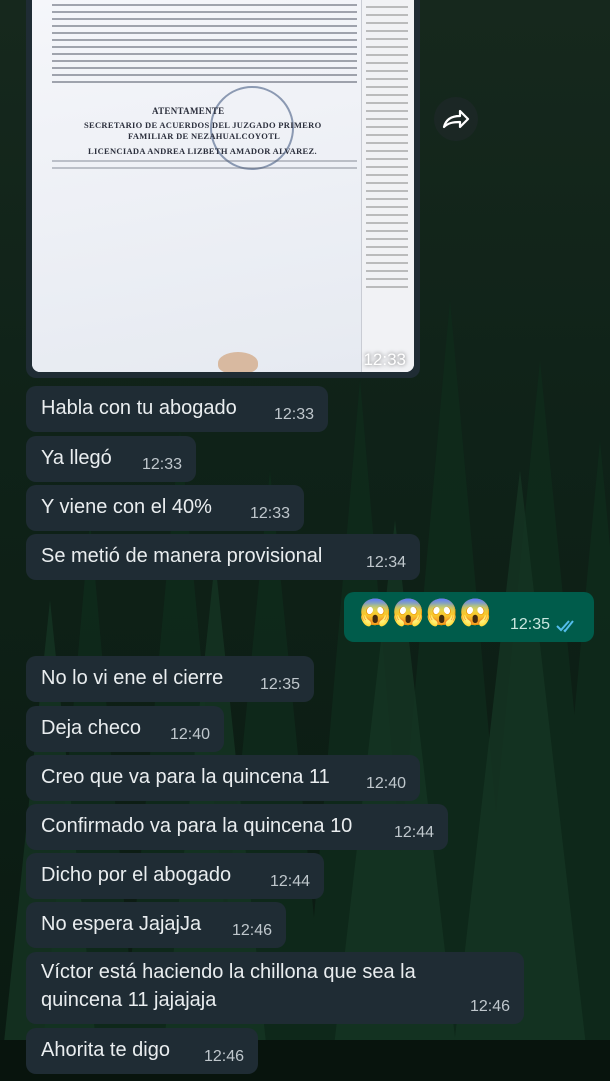 The width and height of the screenshot is (610, 1081). I want to click on message-time: 12:34, so click(385, 562).